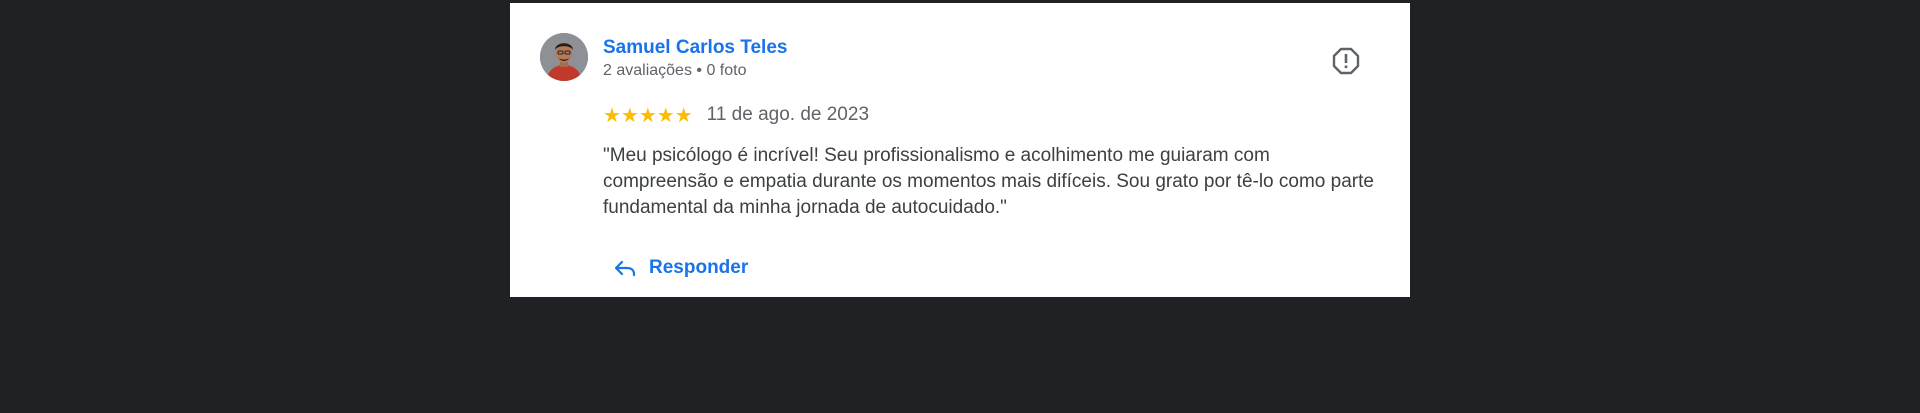 The height and width of the screenshot is (413, 1920). I want to click on reply-arrow-icon, so click(625, 268).